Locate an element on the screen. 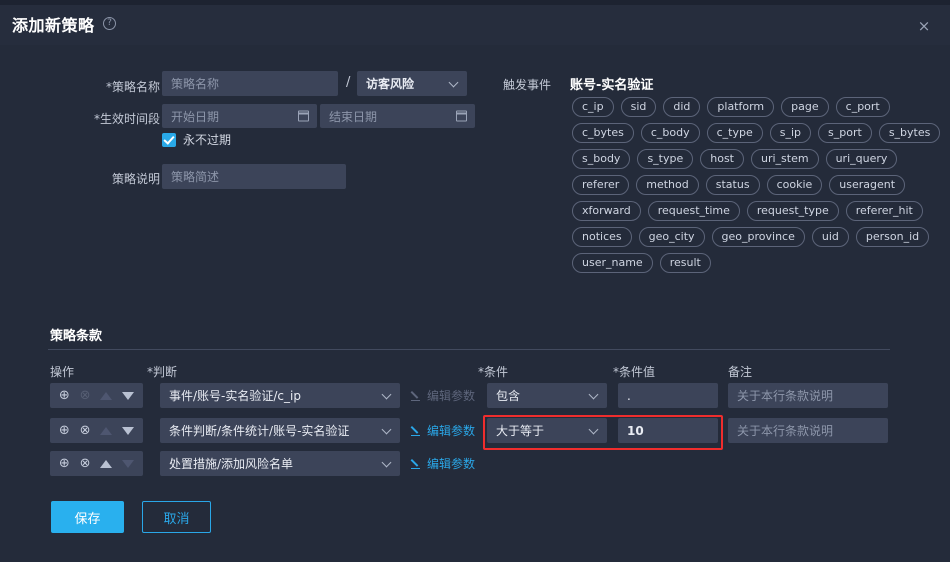  event-field-tag: host is located at coordinates (722, 159).